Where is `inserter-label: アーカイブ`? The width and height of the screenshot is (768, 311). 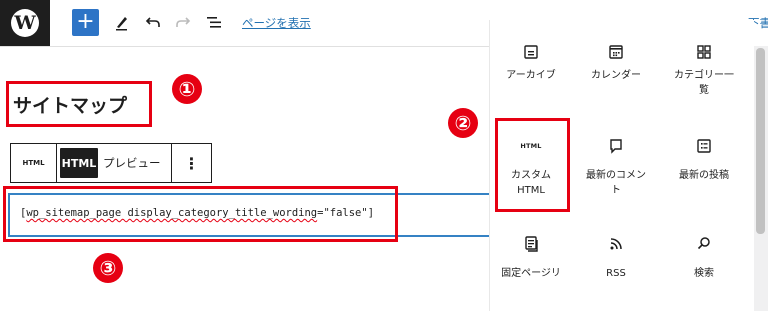 inserter-label: アーカイブ is located at coordinates (531, 75).